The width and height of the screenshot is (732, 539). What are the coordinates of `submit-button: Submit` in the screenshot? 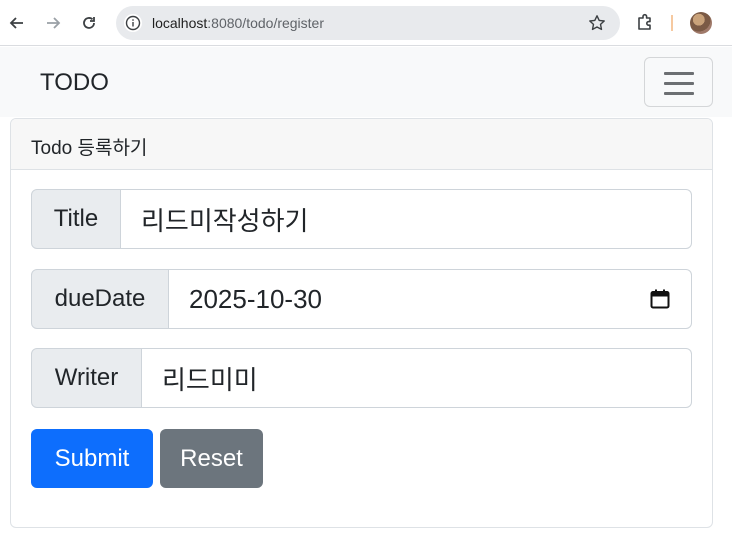 It's located at (92, 458).